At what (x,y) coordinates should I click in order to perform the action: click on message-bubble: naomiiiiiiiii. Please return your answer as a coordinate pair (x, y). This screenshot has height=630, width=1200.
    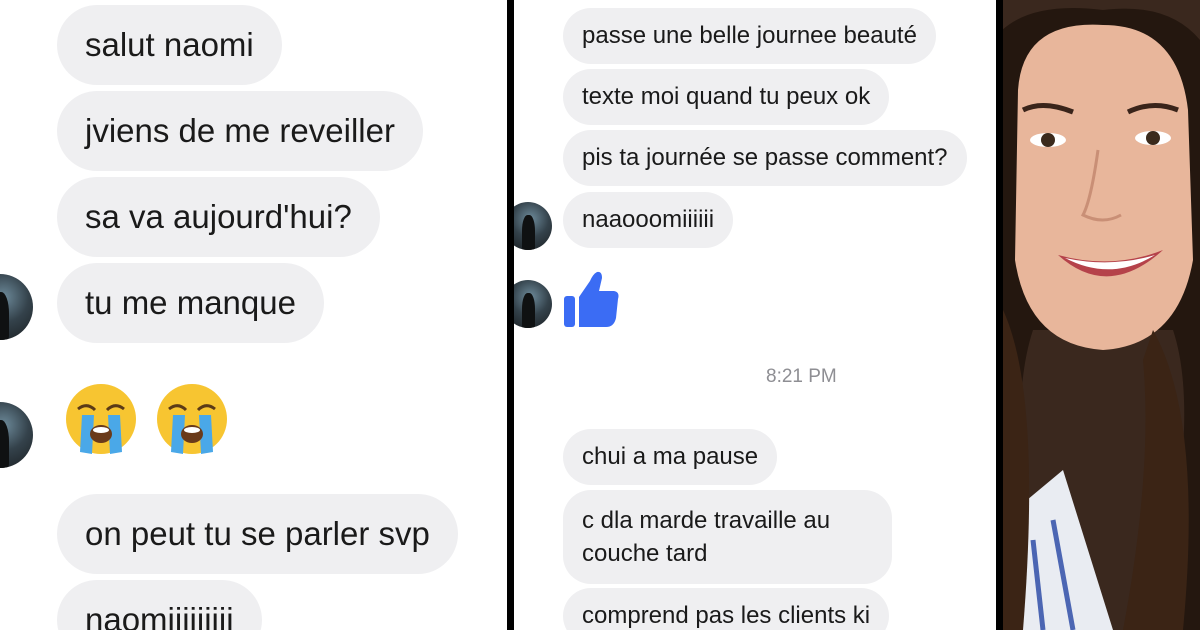
    Looking at the image, I should click on (159, 605).